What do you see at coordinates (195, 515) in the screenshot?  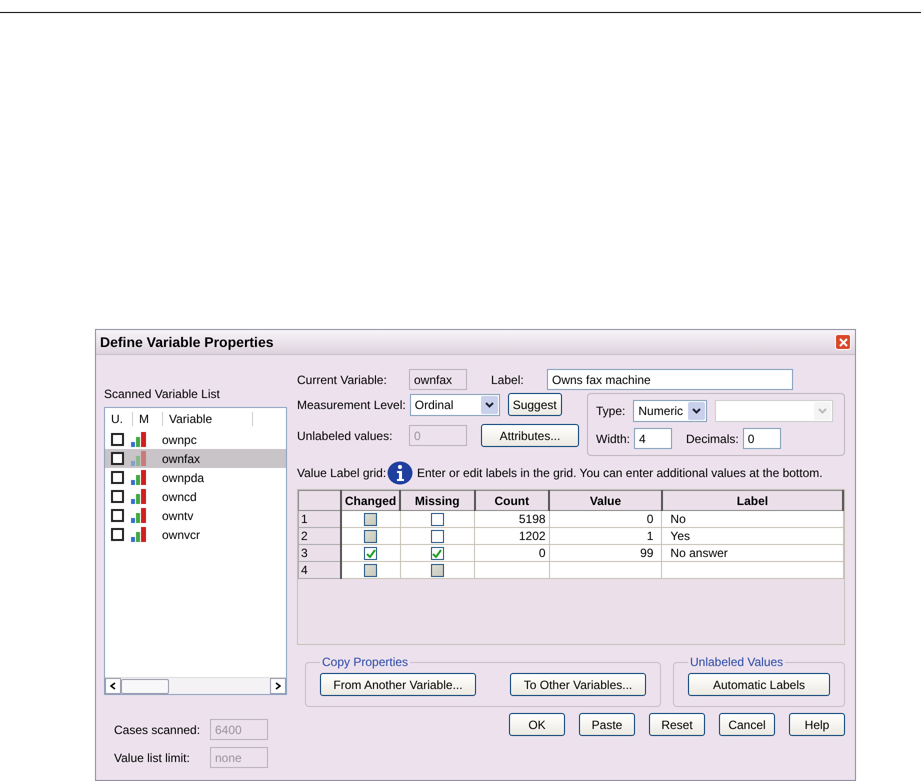 I see `variable-row: owntv` at bounding box center [195, 515].